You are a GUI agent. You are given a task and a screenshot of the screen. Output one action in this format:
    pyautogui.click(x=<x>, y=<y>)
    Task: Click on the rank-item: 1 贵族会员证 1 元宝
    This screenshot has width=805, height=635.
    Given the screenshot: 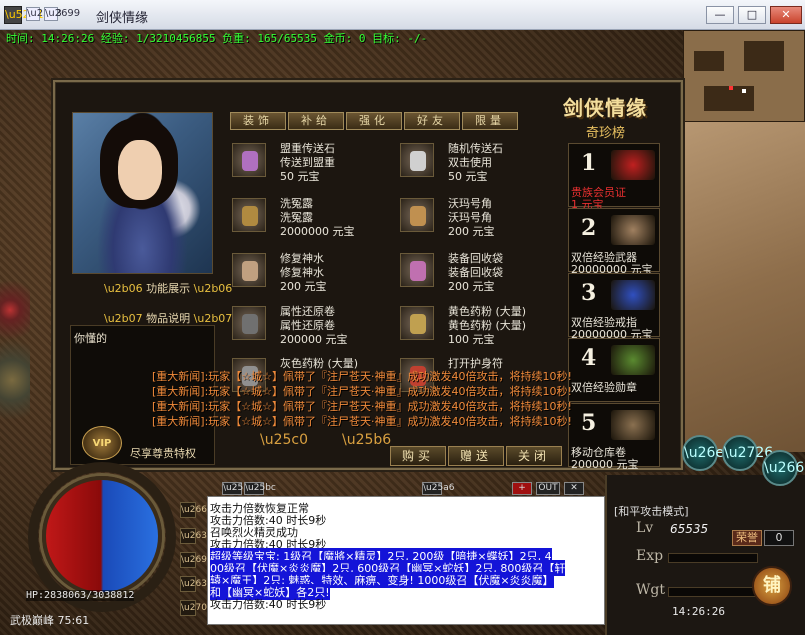 What is the action you would take?
    pyautogui.click(x=614, y=177)
    